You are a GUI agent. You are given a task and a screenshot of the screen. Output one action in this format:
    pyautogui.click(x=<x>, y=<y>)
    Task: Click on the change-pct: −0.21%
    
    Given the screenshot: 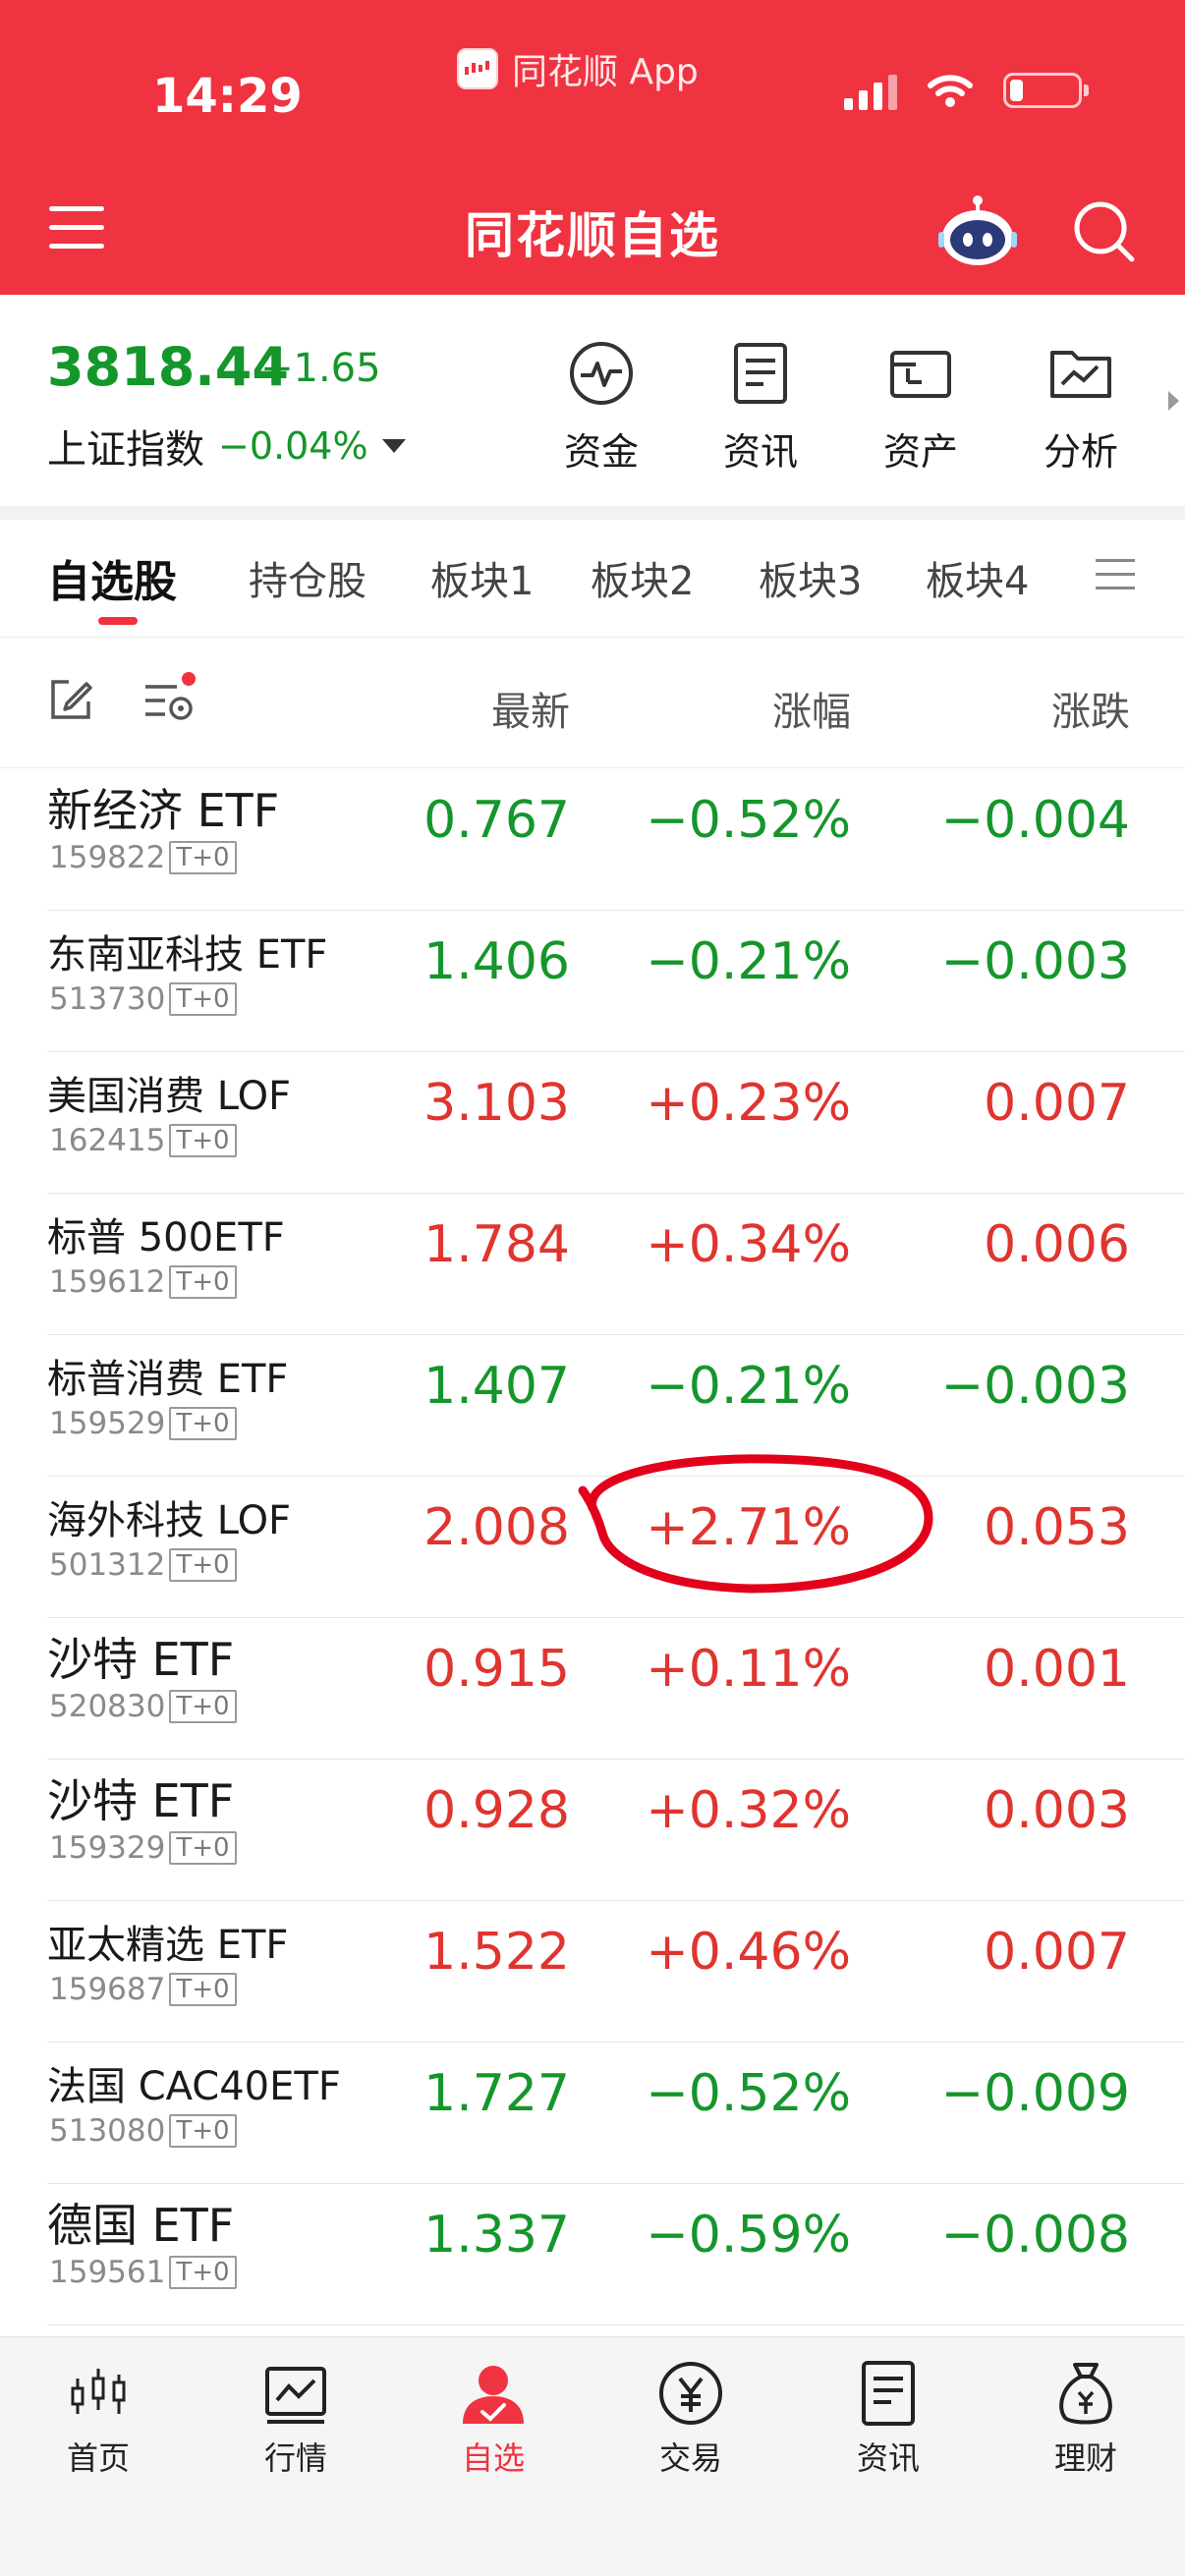 What is the action you would take?
    pyautogui.click(x=749, y=961)
    